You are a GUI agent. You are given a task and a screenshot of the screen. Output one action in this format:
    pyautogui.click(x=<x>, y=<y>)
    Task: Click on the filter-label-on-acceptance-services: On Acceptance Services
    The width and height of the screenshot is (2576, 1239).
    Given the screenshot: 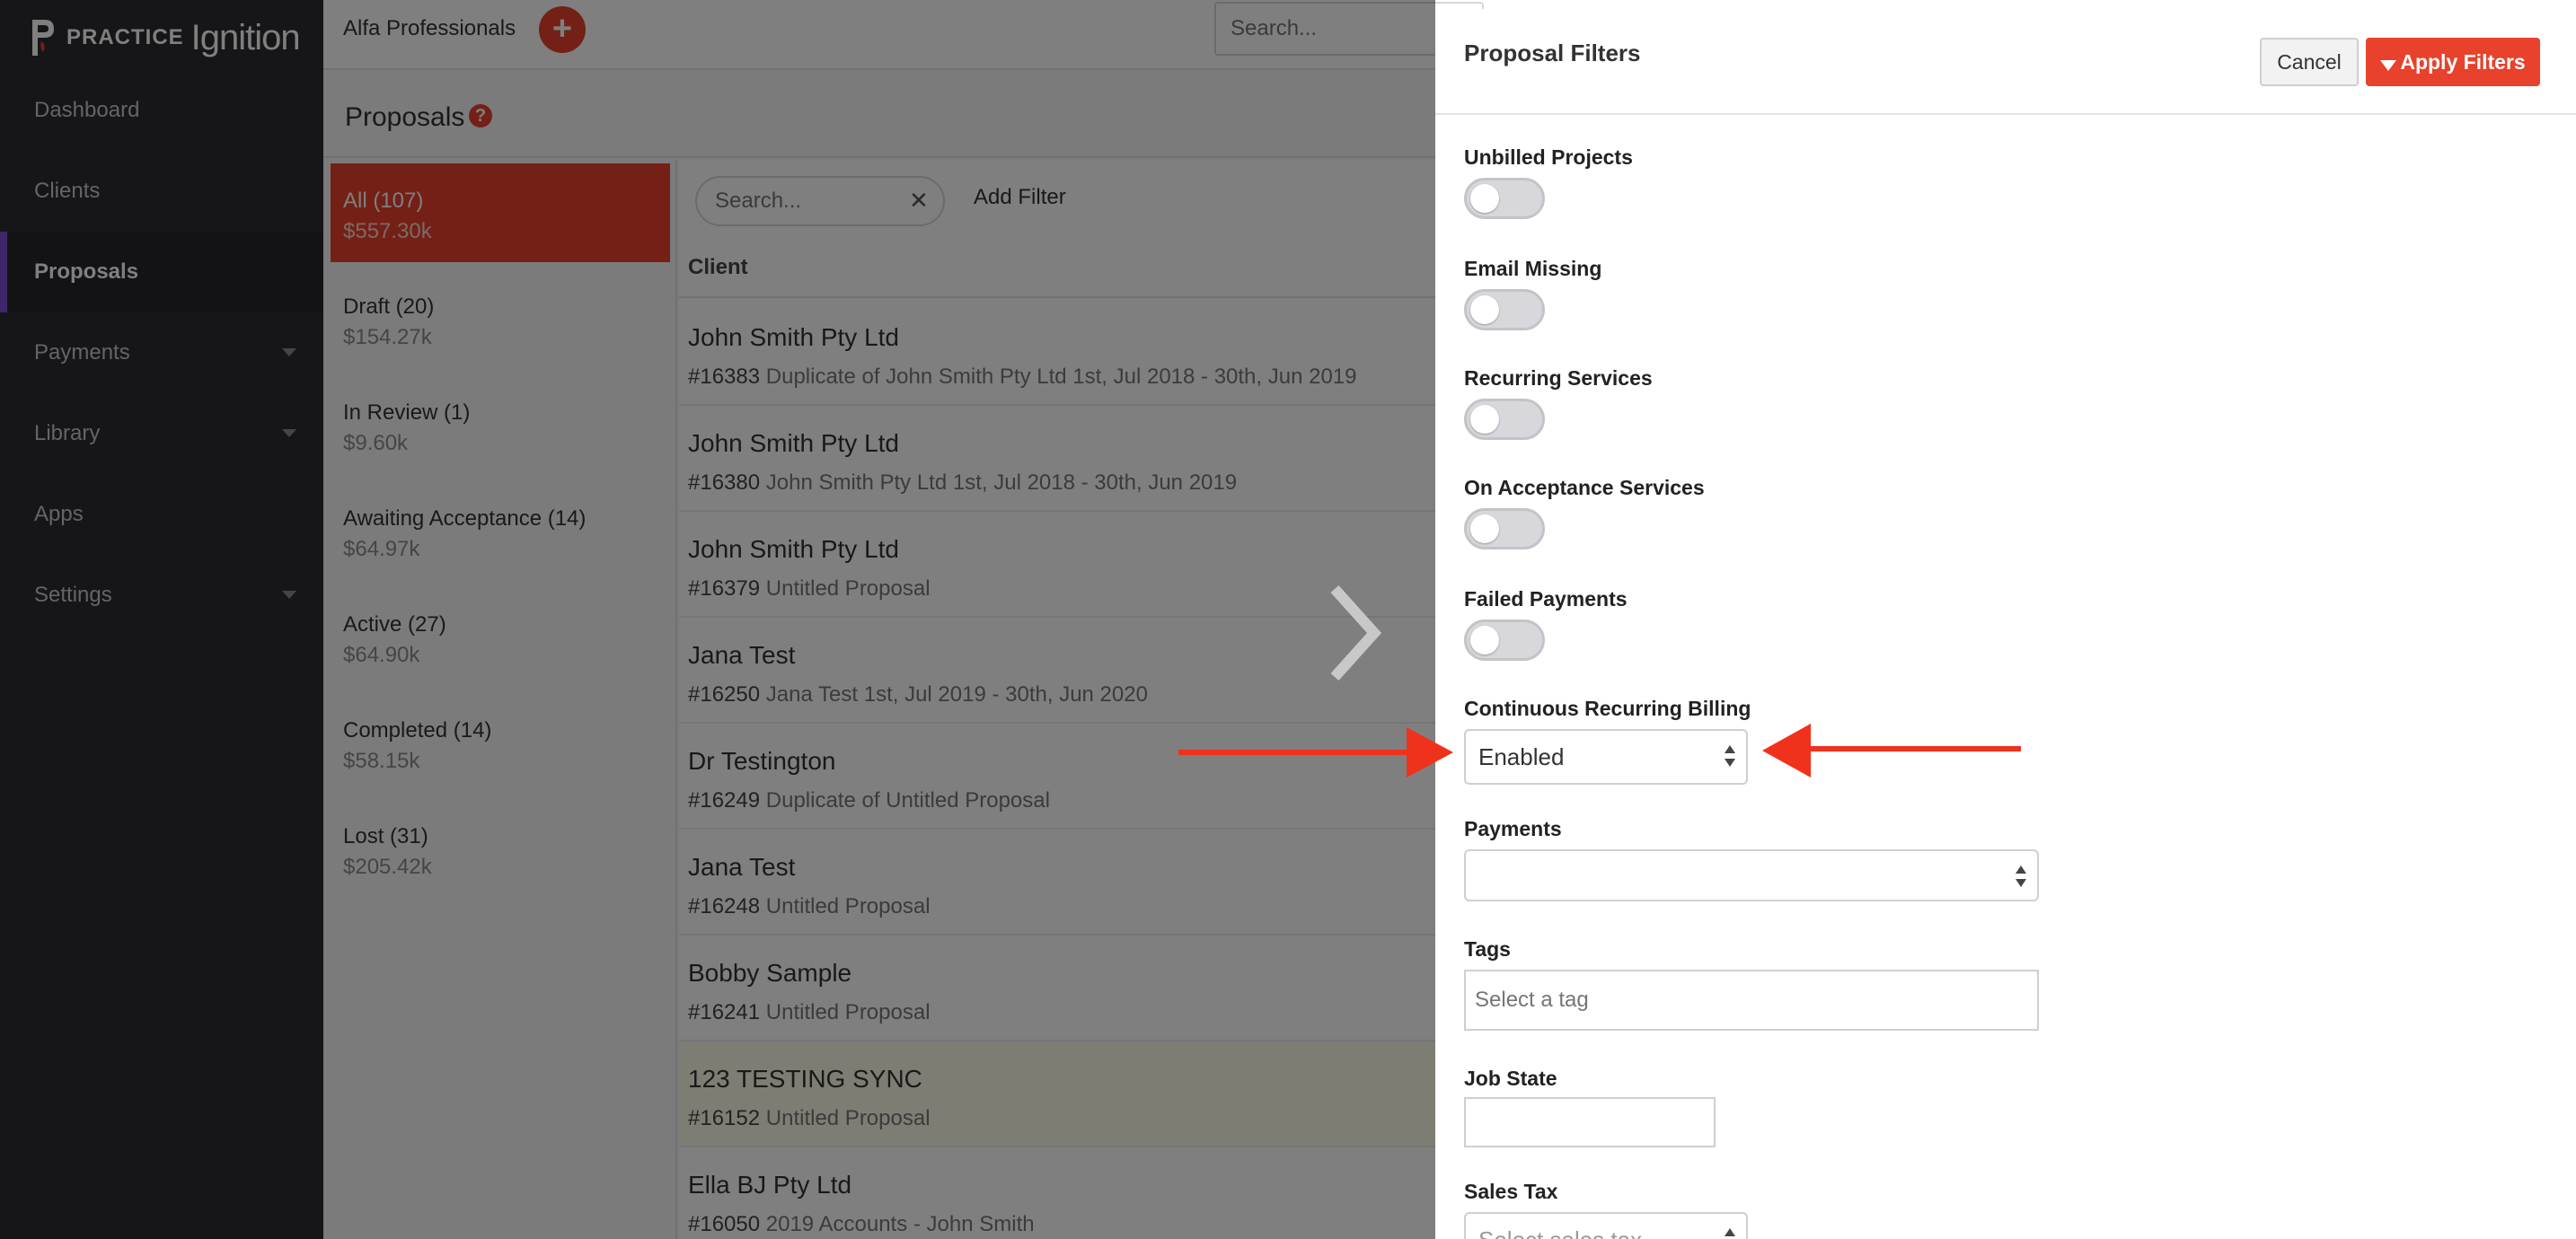 What is the action you would take?
    pyautogui.click(x=1584, y=488)
    